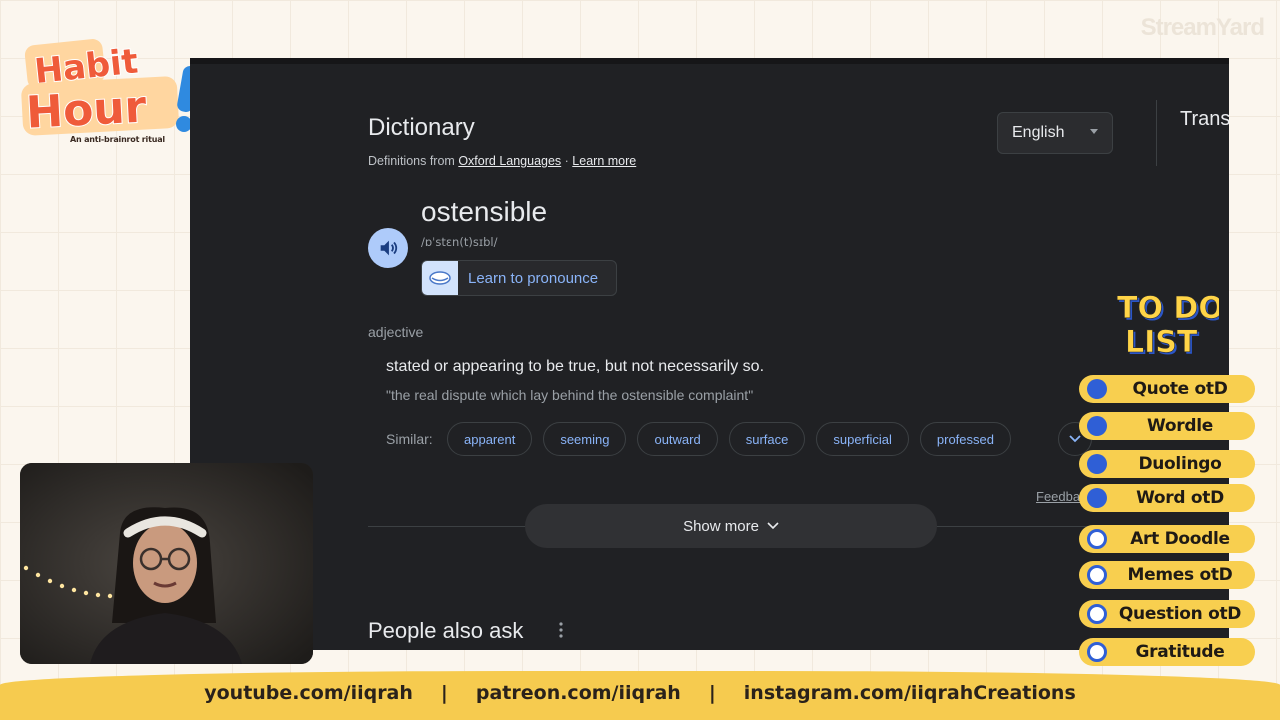  I want to click on todo-item-label: Memes otD, so click(1180, 575).